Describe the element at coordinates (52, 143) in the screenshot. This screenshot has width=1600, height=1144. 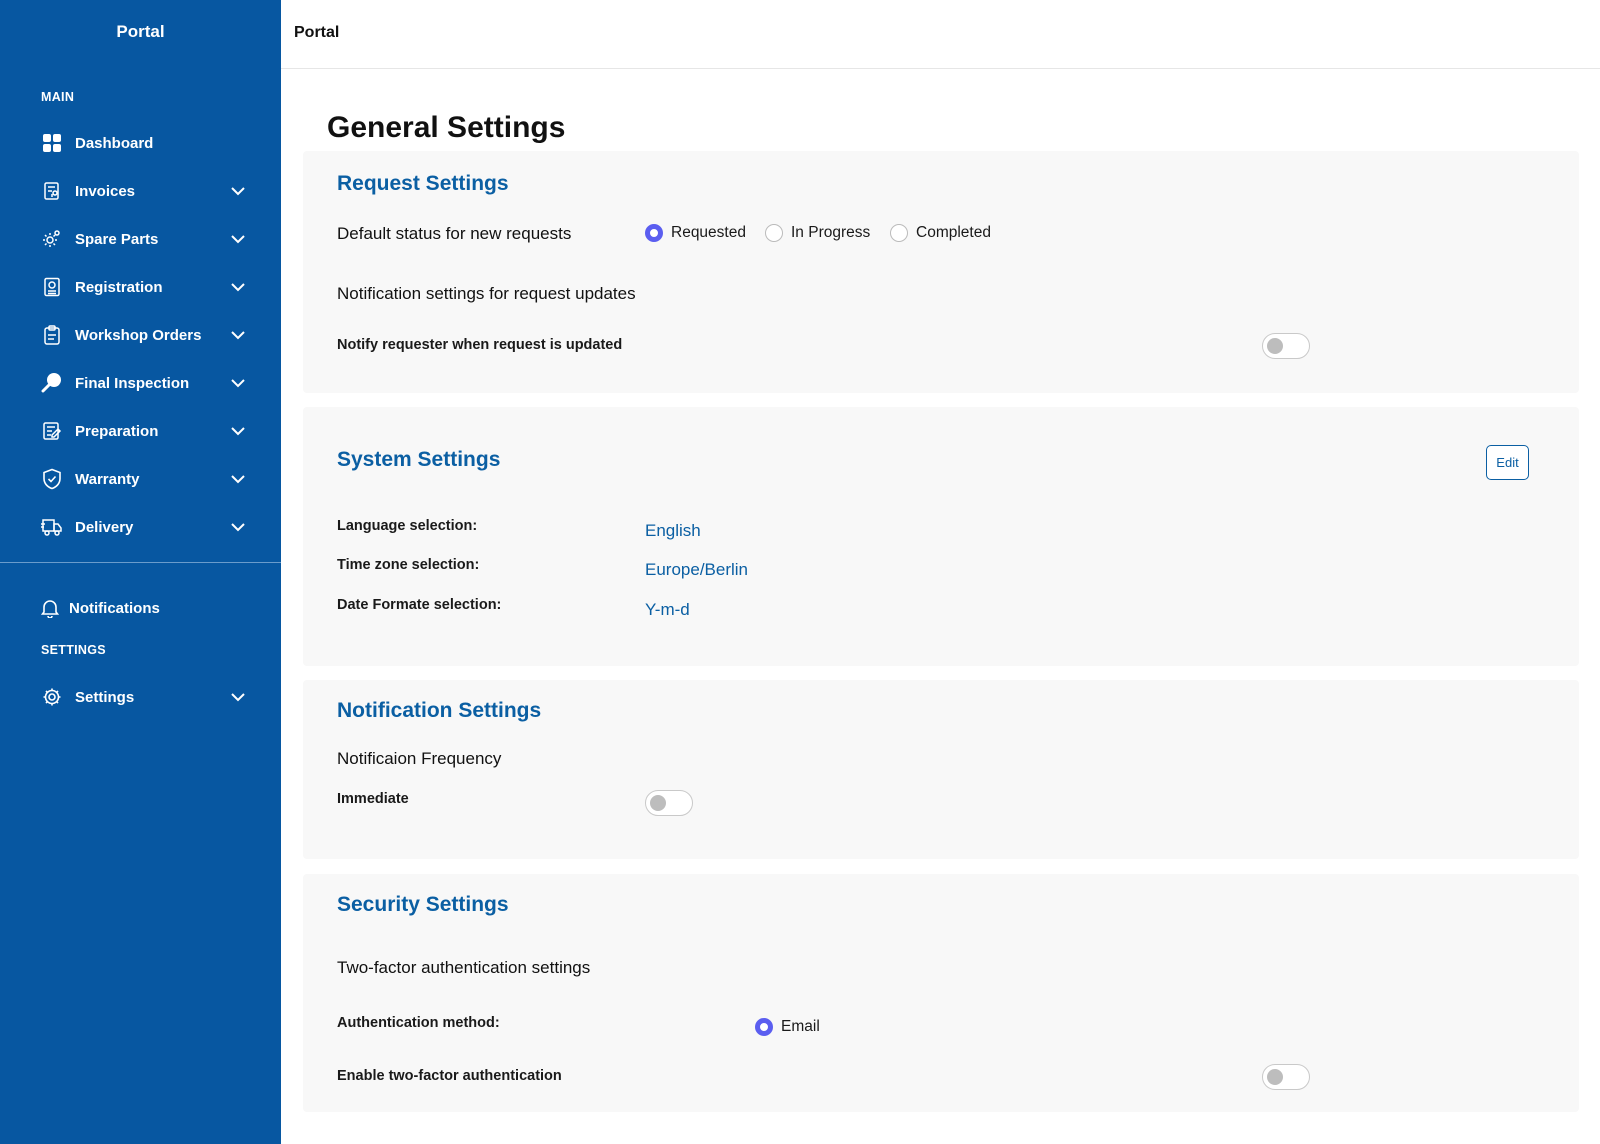
I see `dashboard-grid-icon` at that location.